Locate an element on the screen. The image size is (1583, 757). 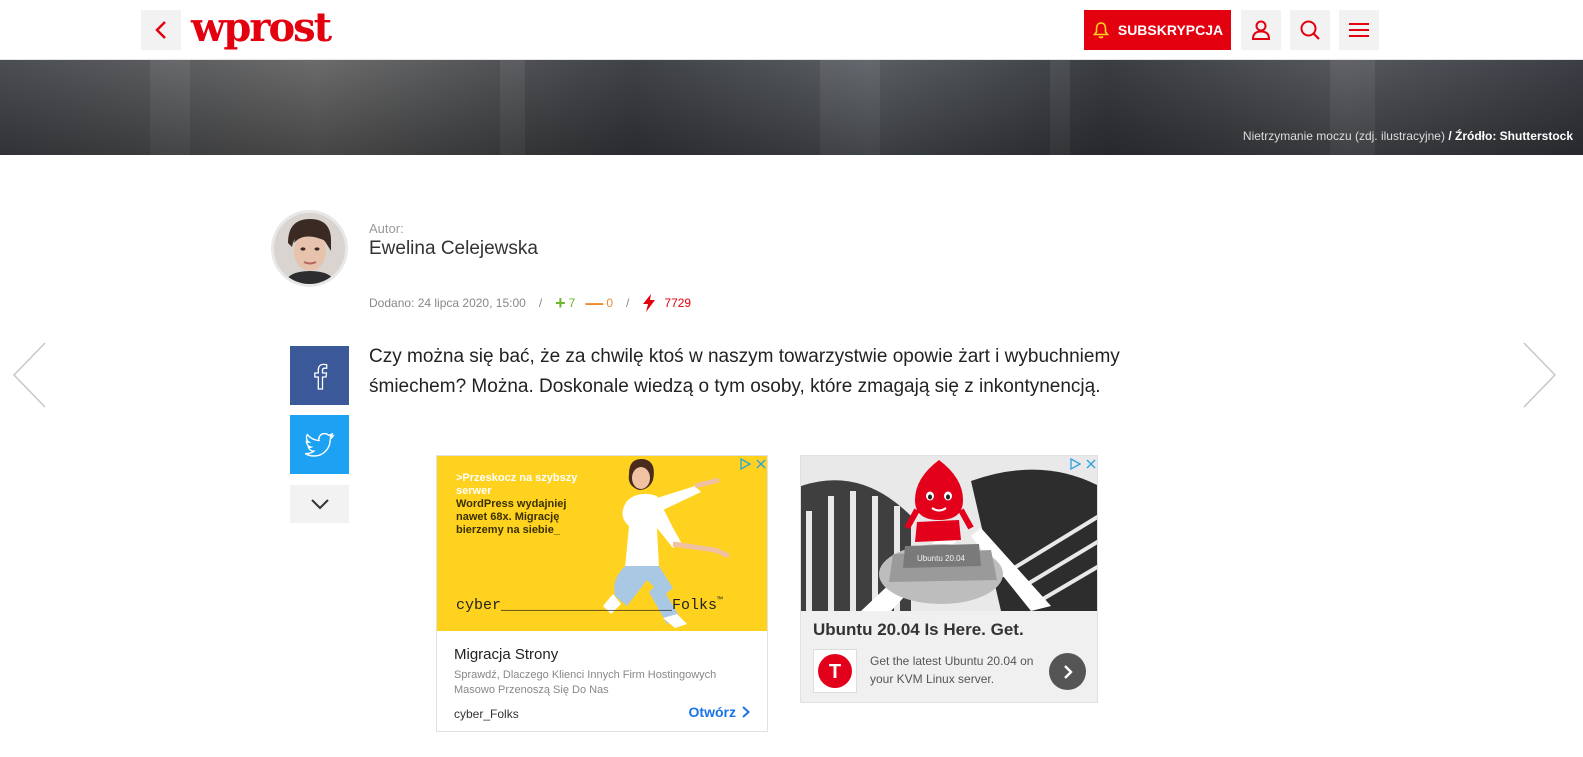
twitter-icon is located at coordinates (319, 444).